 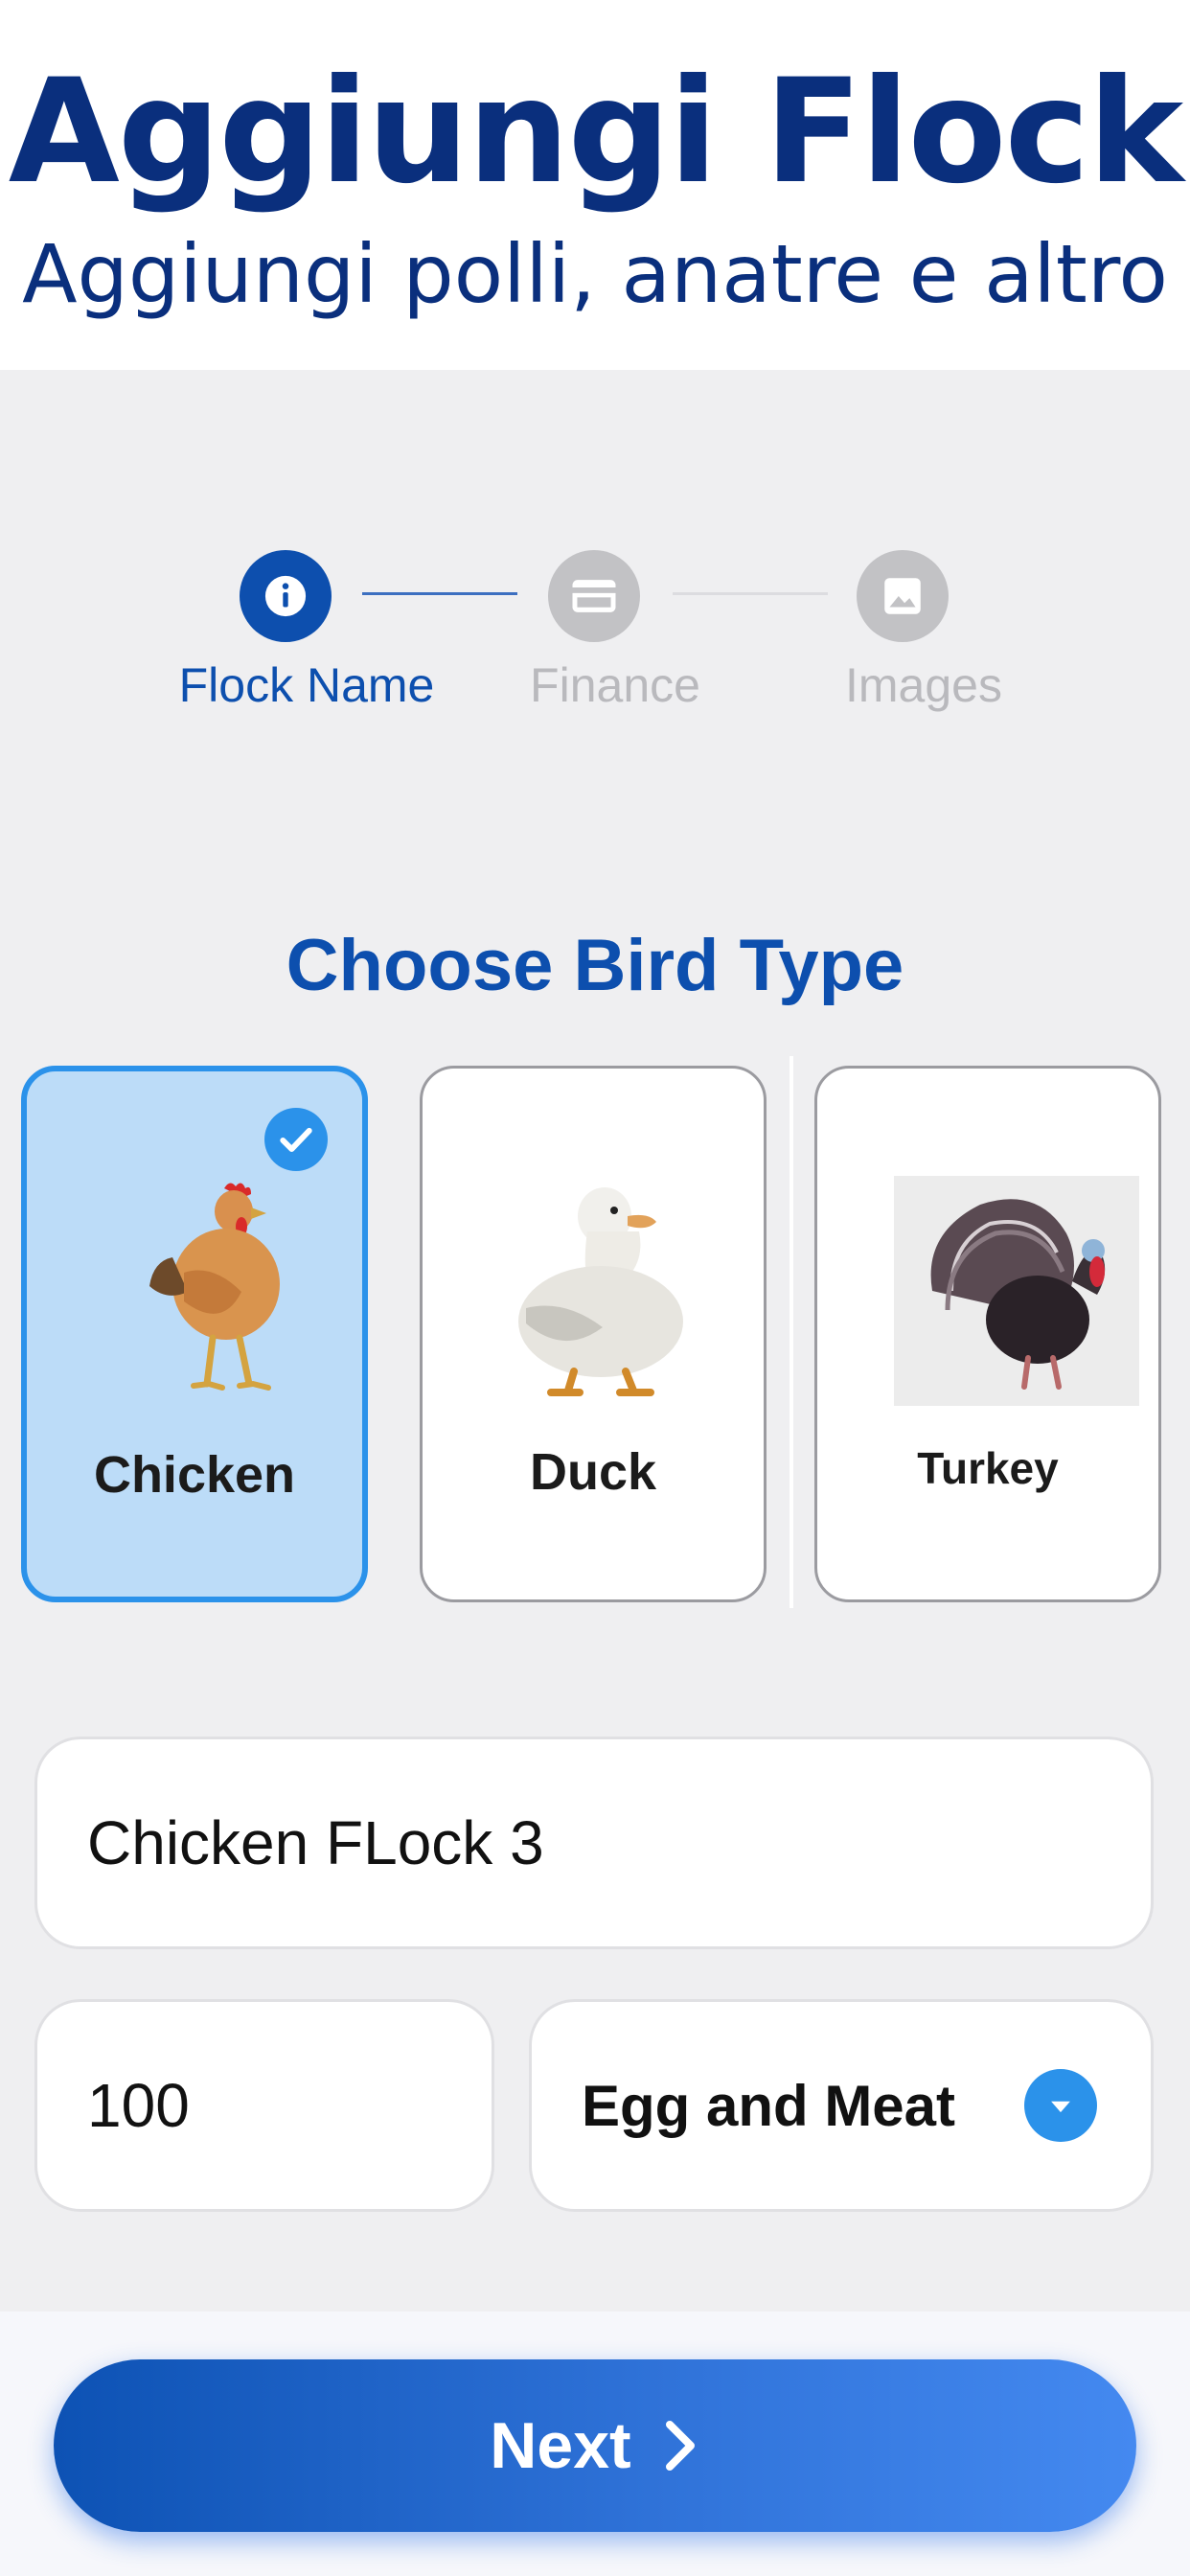 I want to click on duck-image, so click(x=603, y=1291).